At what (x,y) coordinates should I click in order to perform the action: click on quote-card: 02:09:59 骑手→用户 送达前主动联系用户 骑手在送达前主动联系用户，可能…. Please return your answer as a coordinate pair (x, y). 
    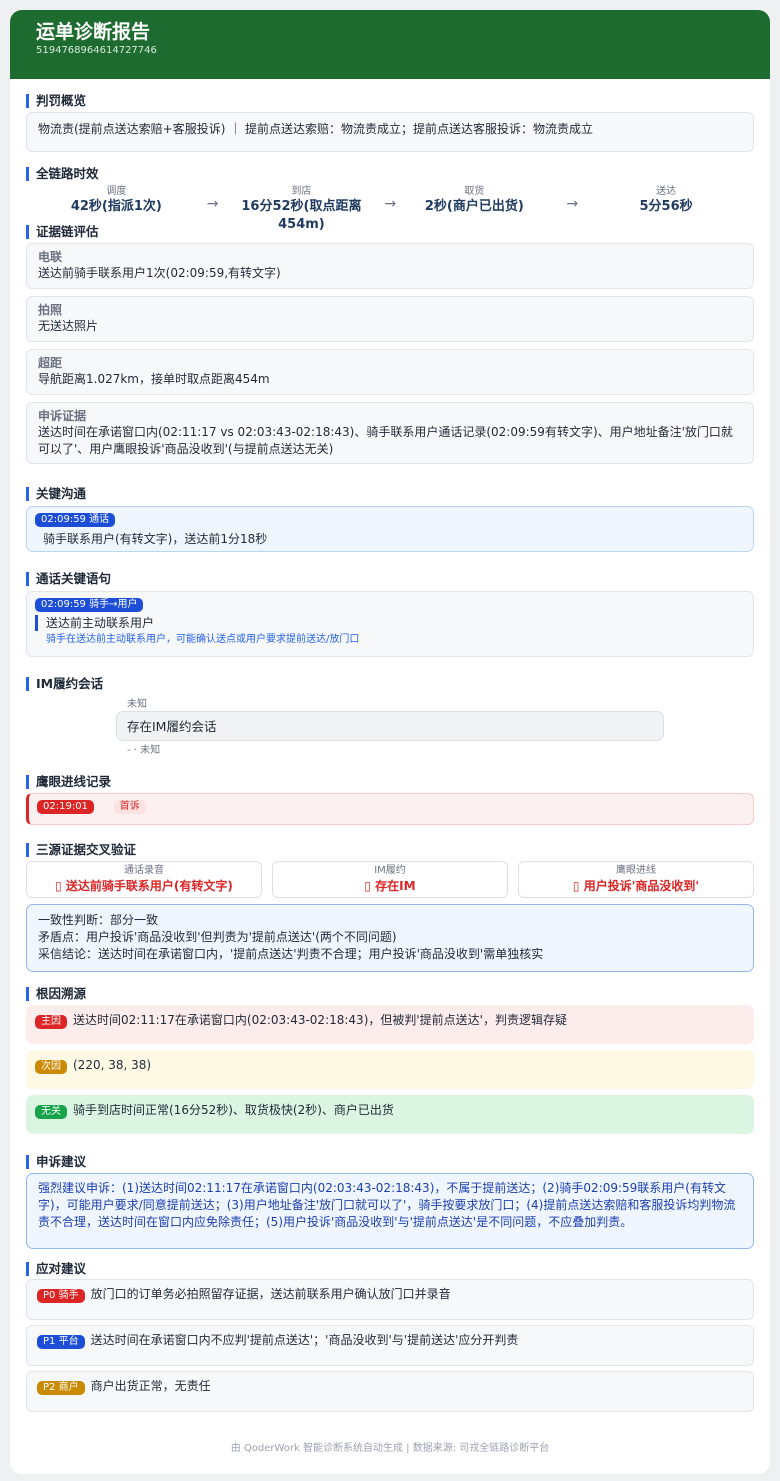
    Looking at the image, I should click on (390, 624).